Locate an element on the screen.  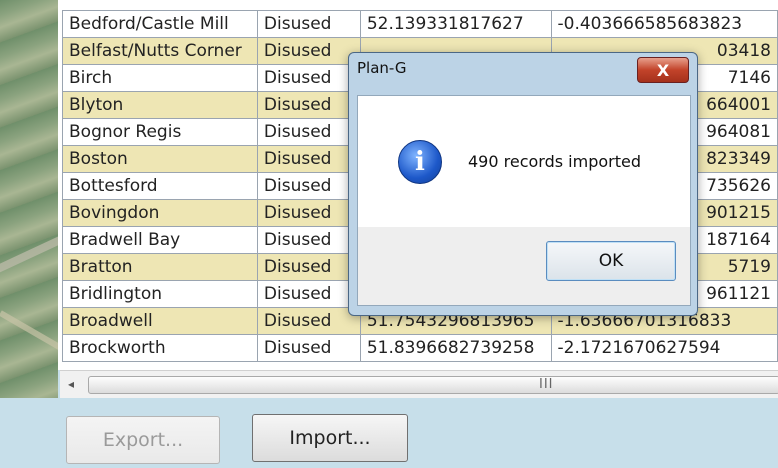
dialog-message: 490 records imported is located at coordinates (554, 161).